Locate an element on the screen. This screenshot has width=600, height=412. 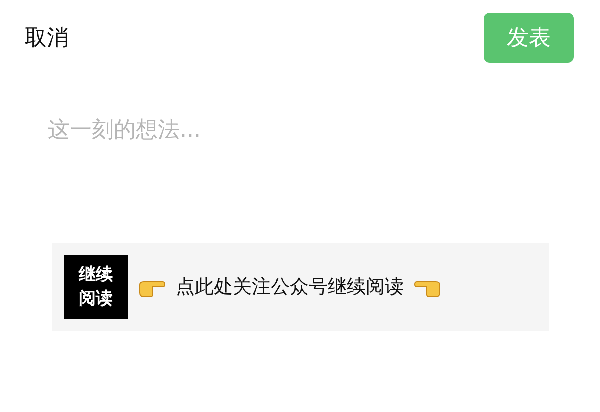
continue-reading-badge: 继续 阅读 is located at coordinates (96, 287).